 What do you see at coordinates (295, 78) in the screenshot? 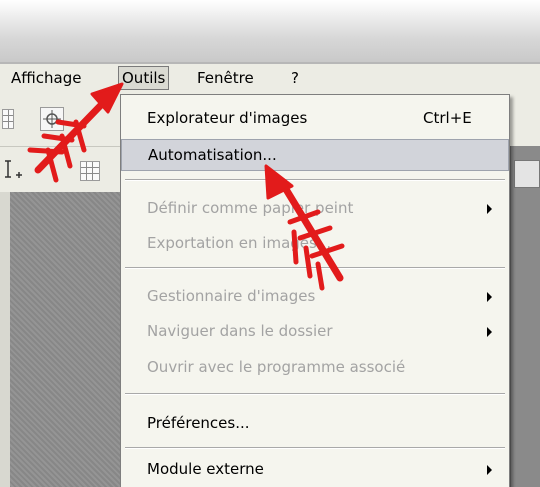
I see `menu-help: ?` at bounding box center [295, 78].